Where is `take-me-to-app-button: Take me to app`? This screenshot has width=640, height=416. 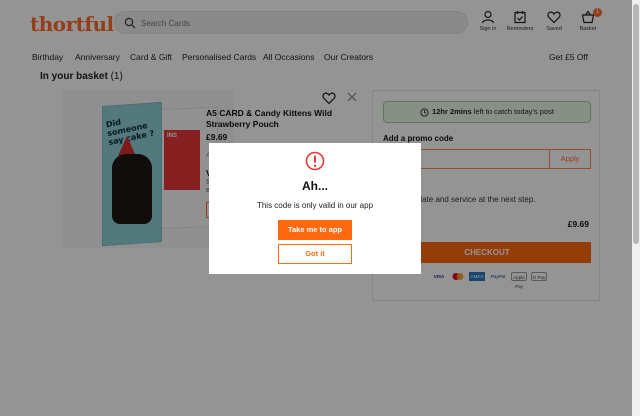 take-me-to-app-button: Take me to app is located at coordinates (315, 230).